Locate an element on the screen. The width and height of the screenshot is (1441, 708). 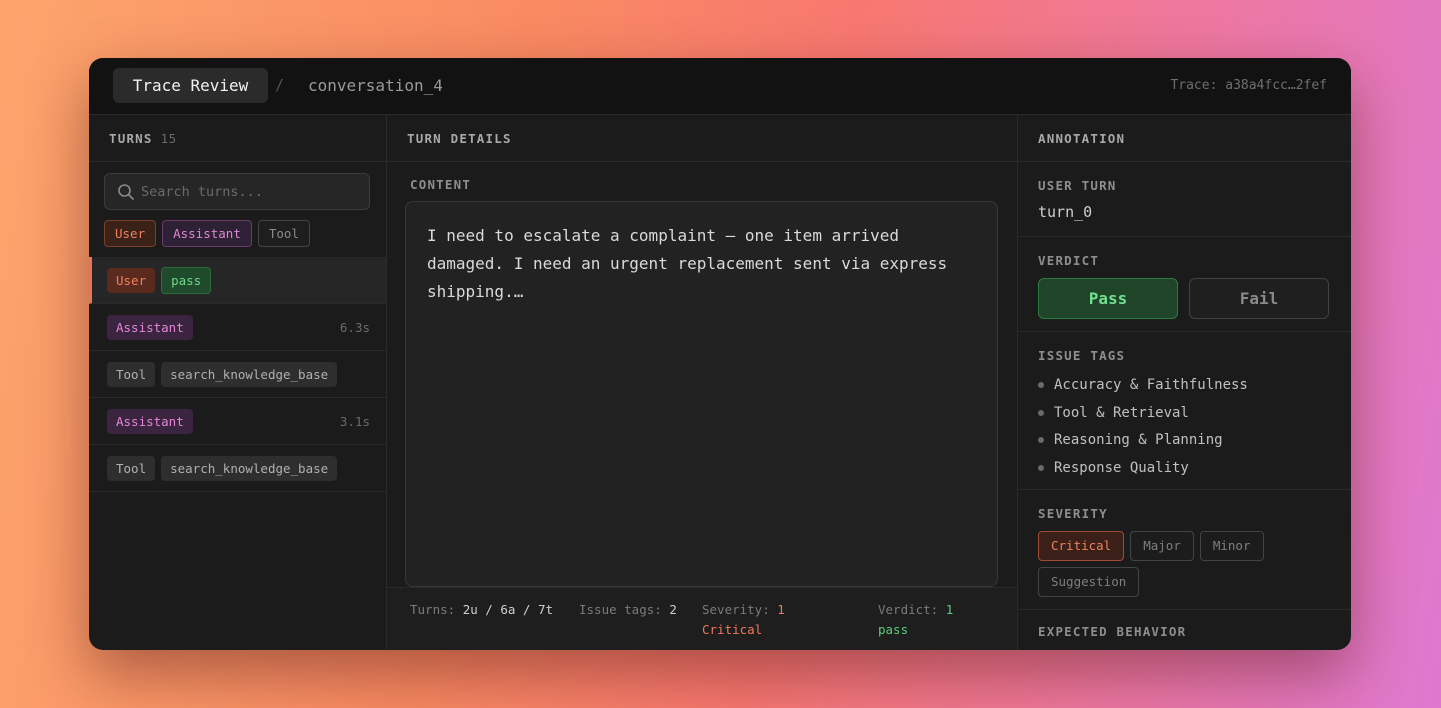
details-heading: TURN DETAILS is located at coordinates (459, 138).